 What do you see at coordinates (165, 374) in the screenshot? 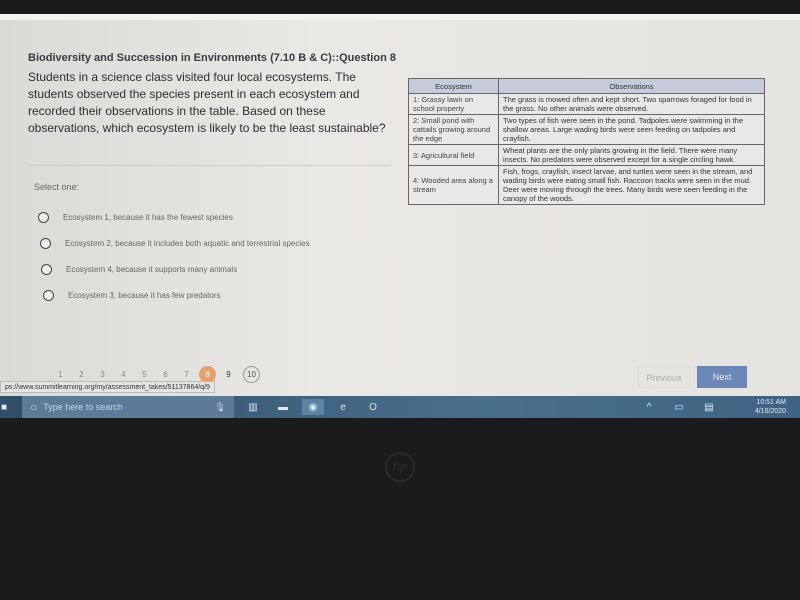
I see `page-6: 6` at bounding box center [165, 374].